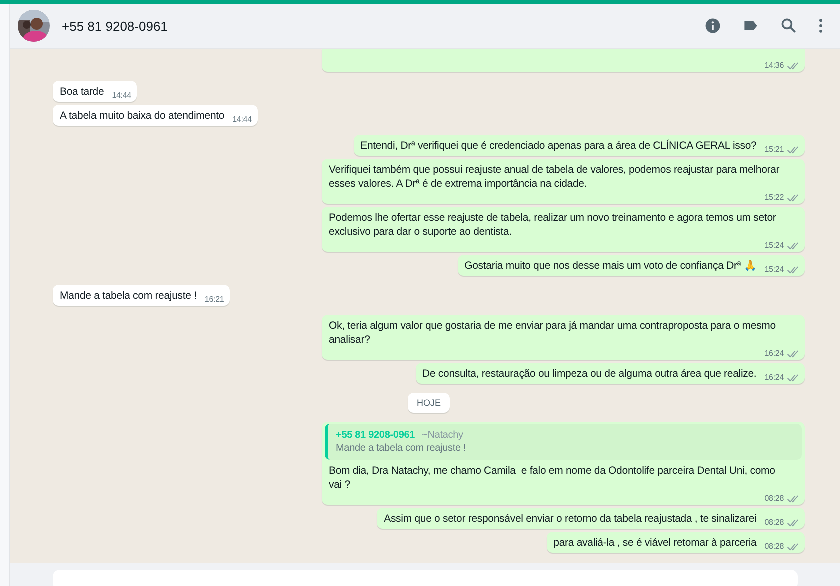 The height and width of the screenshot is (586, 840). Describe the element at coordinates (713, 26) in the screenshot. I see `info-icon` at that location.